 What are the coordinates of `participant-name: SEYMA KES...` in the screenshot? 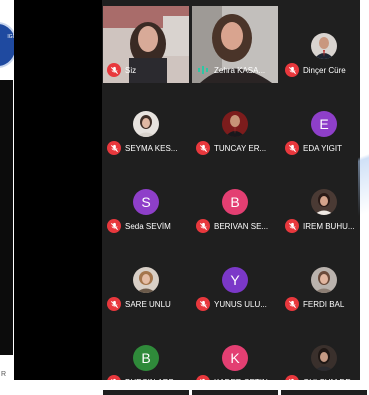 It's located at (151, 148).